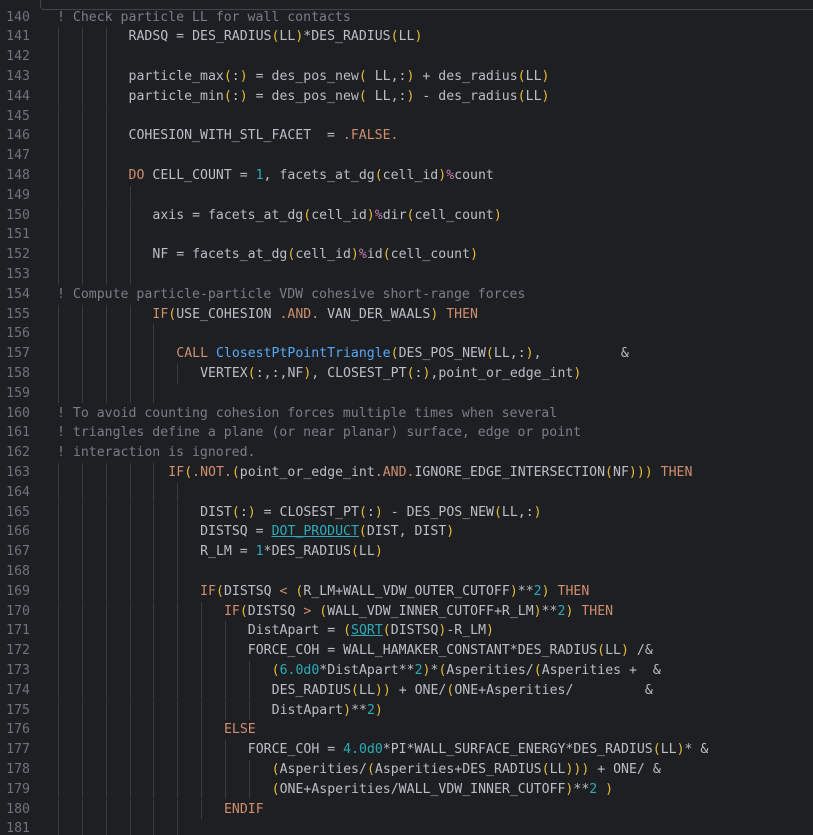 Image resolution: width=813 pixels, height=835 pixels. Describe the element at coordinates (406, 235) in the screenshot. I see `code-line: 151` at that location.